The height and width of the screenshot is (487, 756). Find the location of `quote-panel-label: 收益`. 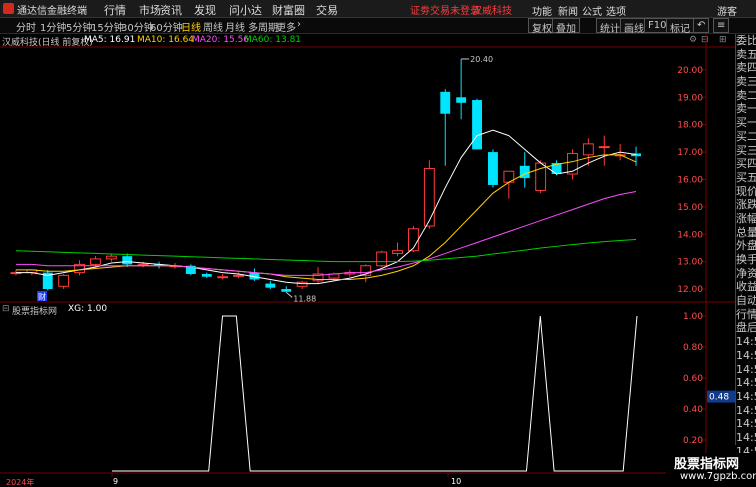

quote-panel-label: 收益 is located at coordinates (746, 287).